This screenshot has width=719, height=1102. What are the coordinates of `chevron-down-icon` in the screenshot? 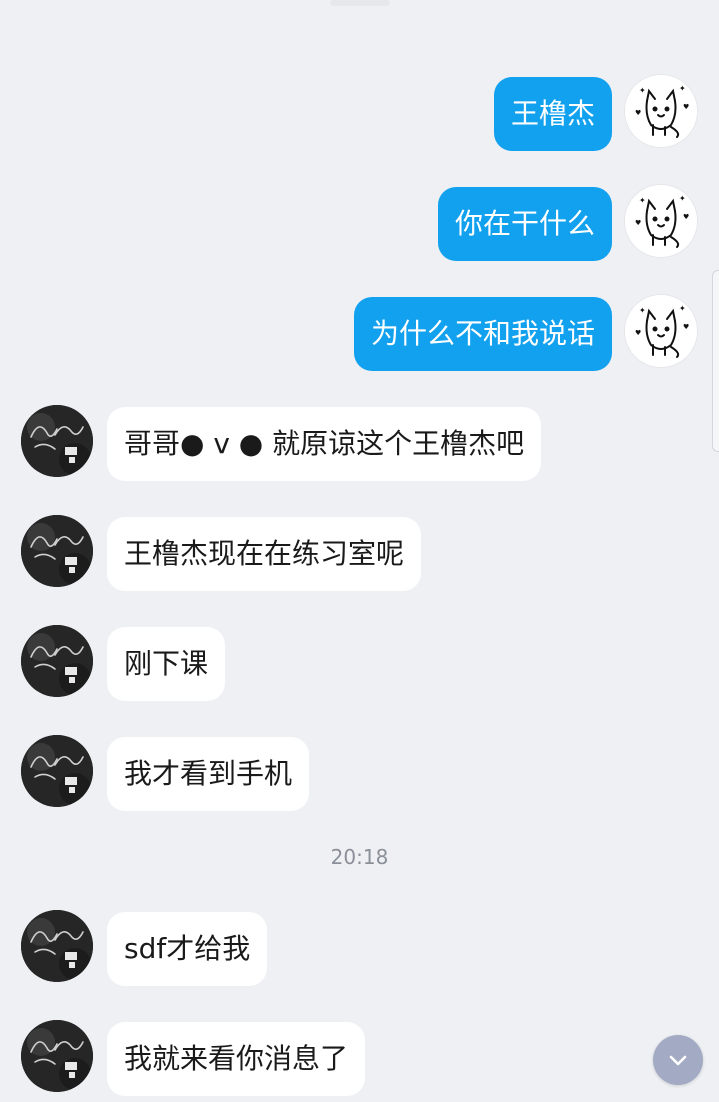 It's located at (678, 1060).